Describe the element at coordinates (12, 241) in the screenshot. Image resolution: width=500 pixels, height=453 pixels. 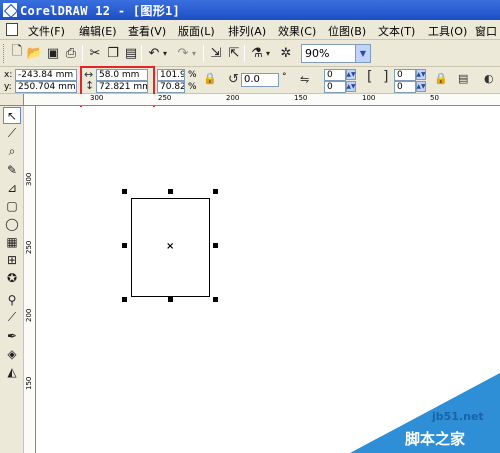
I see `polygon-tool-icon: ▦` at that location.